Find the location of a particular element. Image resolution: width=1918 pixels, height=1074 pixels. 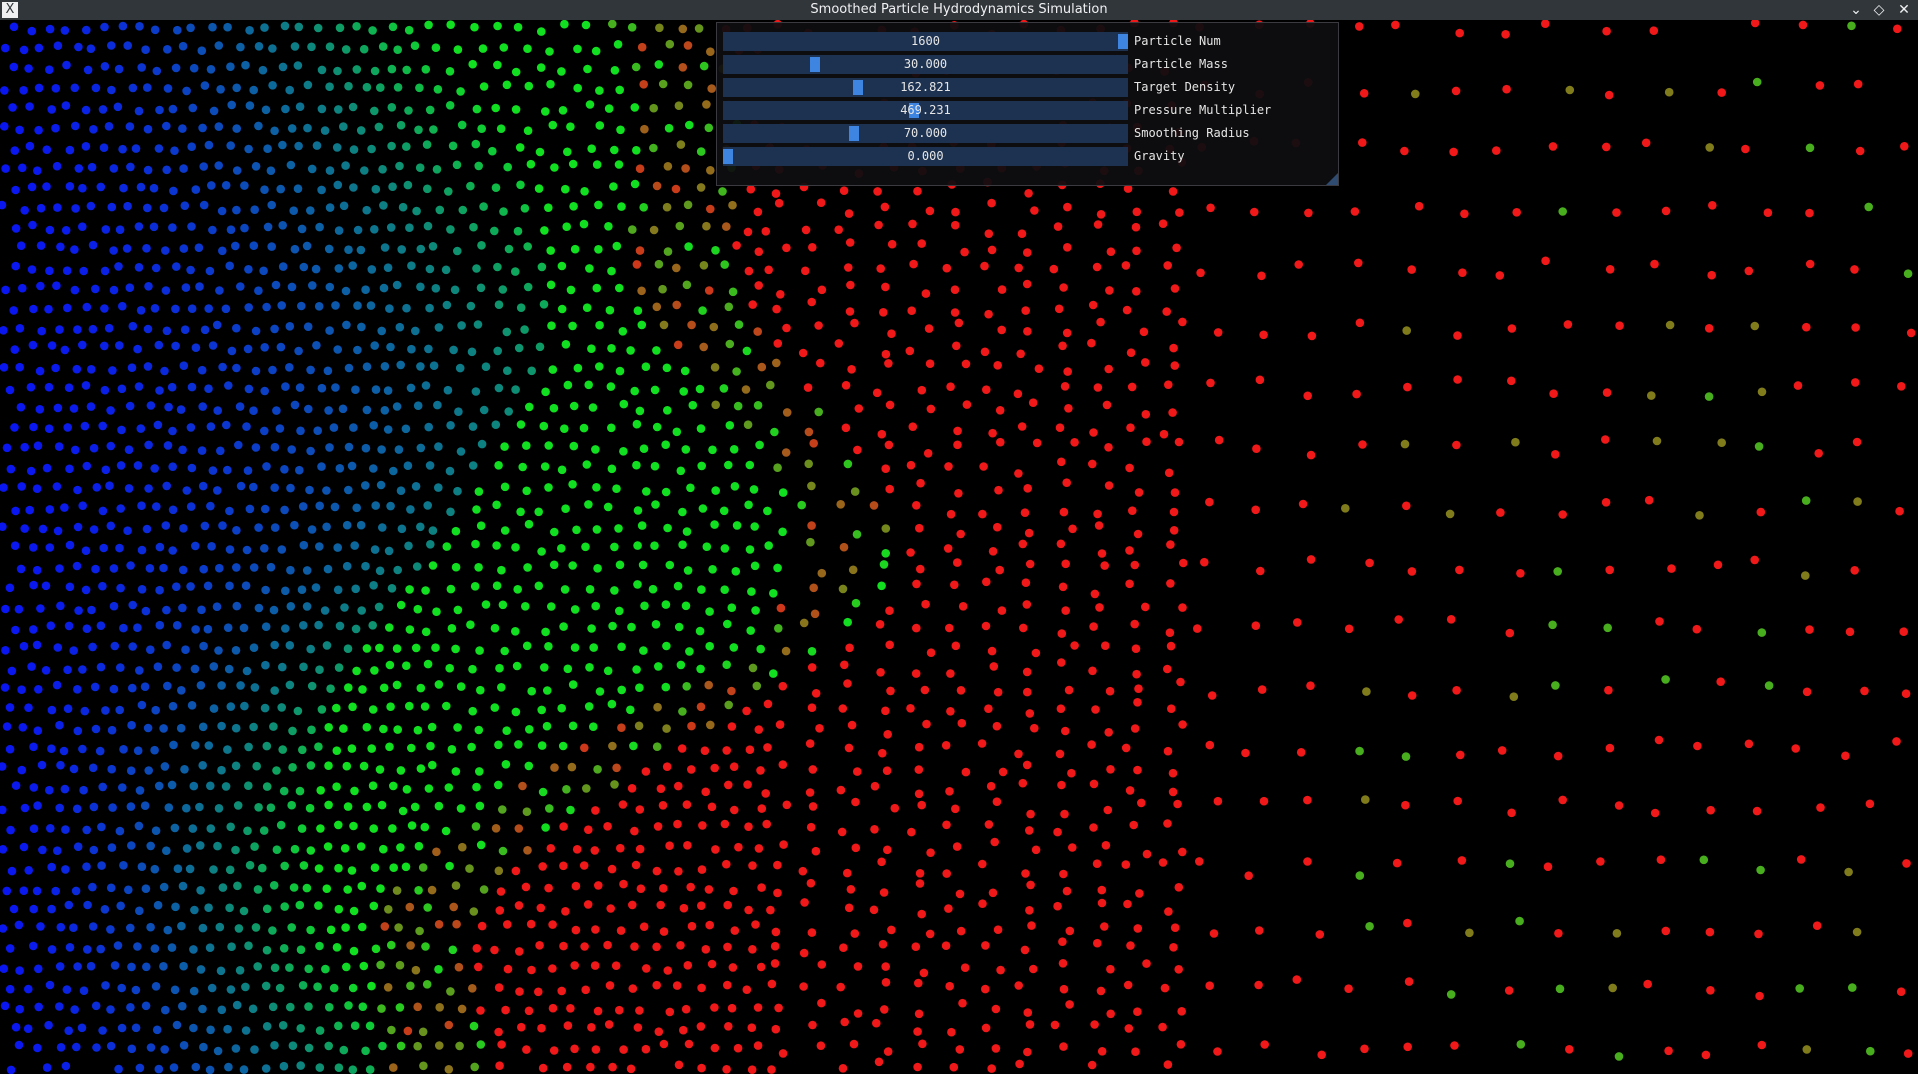

pressure-multiplier-slider: 469.231 is located at coordinates (925, 110).